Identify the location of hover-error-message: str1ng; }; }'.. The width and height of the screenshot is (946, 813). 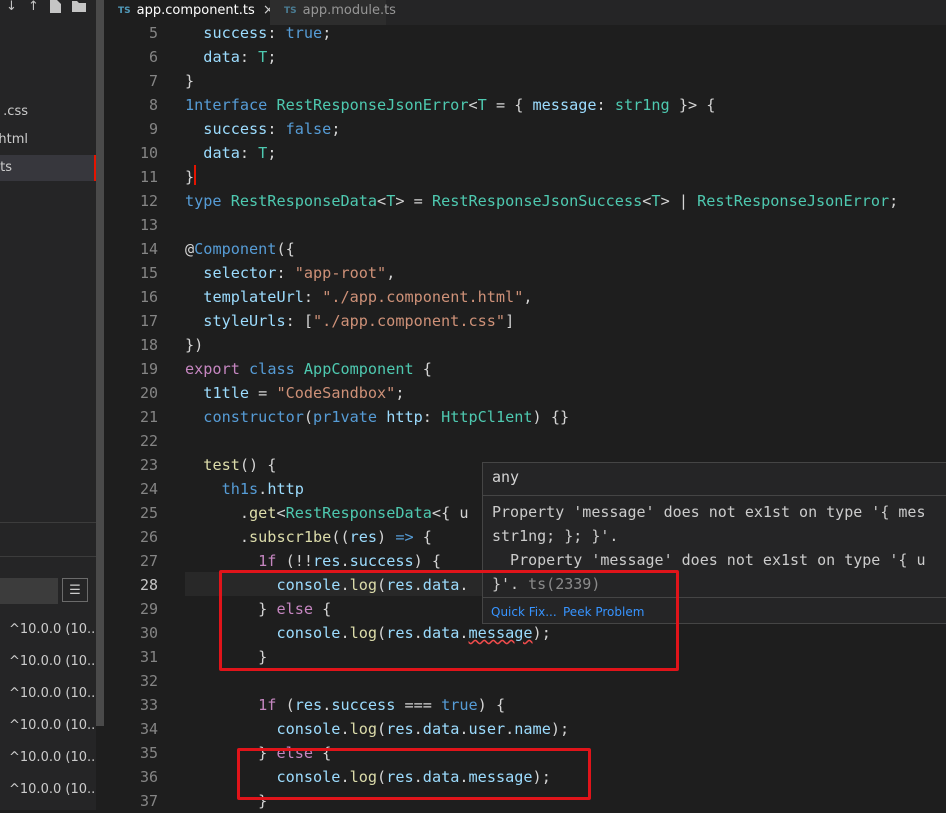
(555, 536).